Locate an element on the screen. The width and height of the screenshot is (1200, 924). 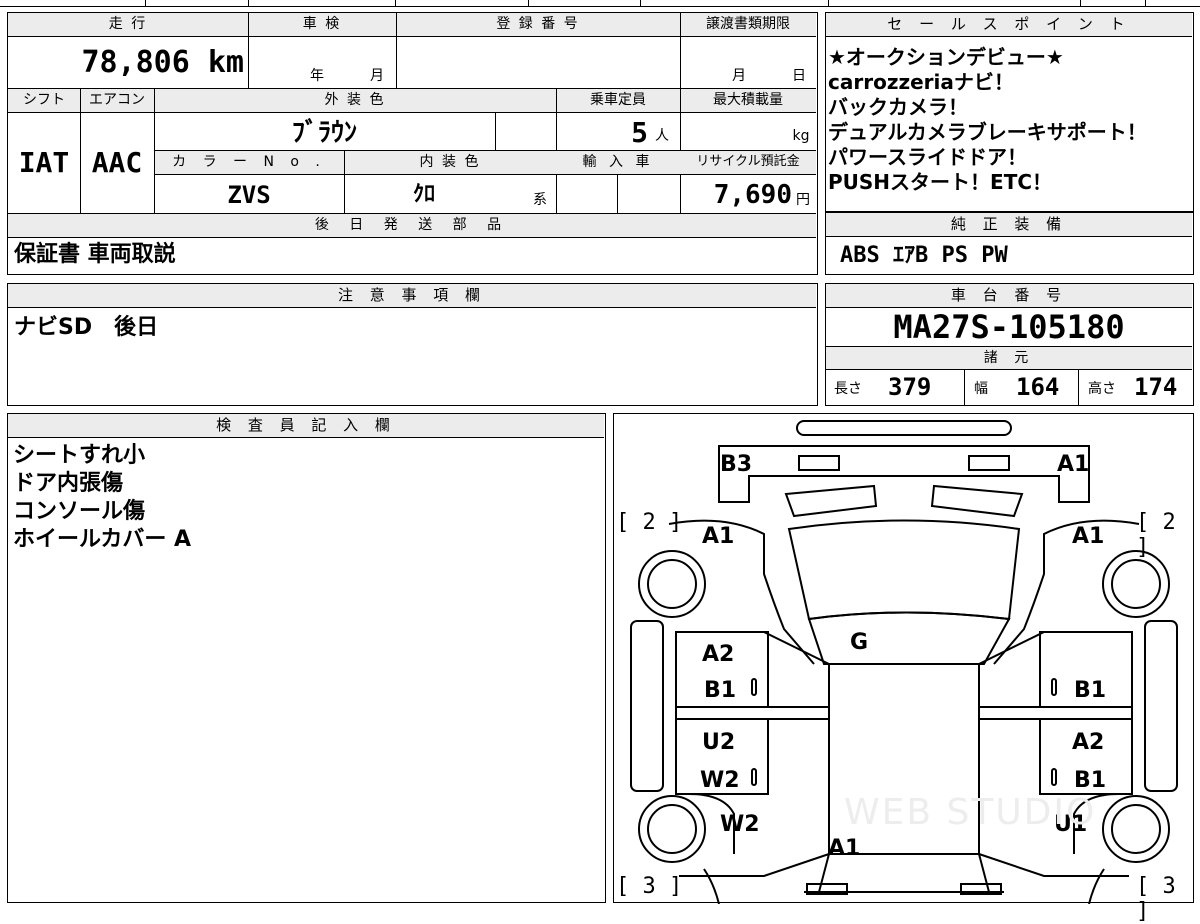
inspector-notes: シートすれ小 ドア内張傷 コンソール傷 ホイールカバー A is located at coordinates (102, 498).